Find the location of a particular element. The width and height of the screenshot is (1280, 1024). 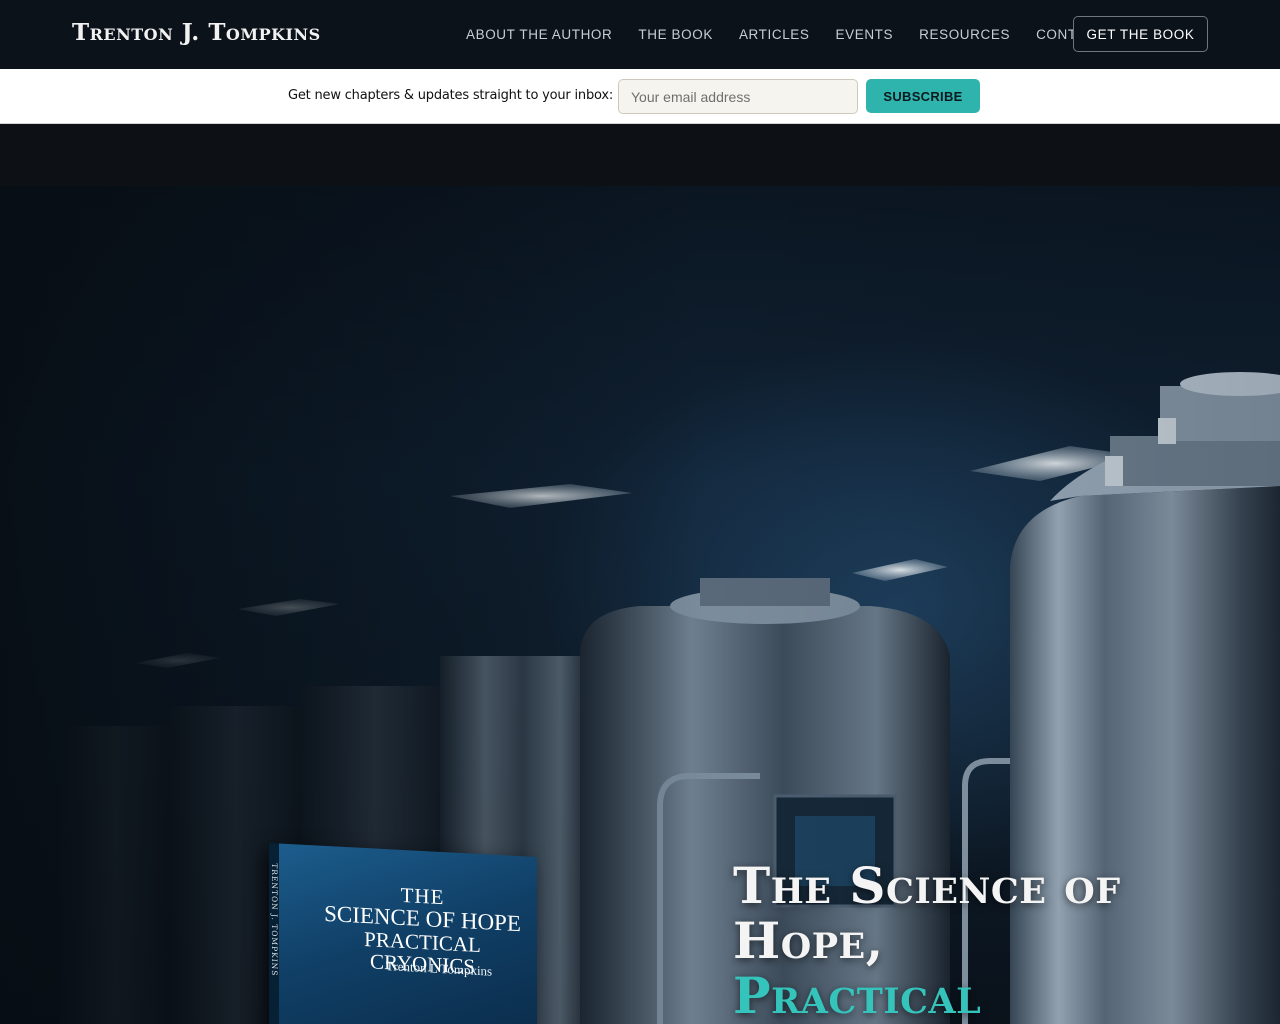

tank-mid-neck is located at coordinates (765, 592).